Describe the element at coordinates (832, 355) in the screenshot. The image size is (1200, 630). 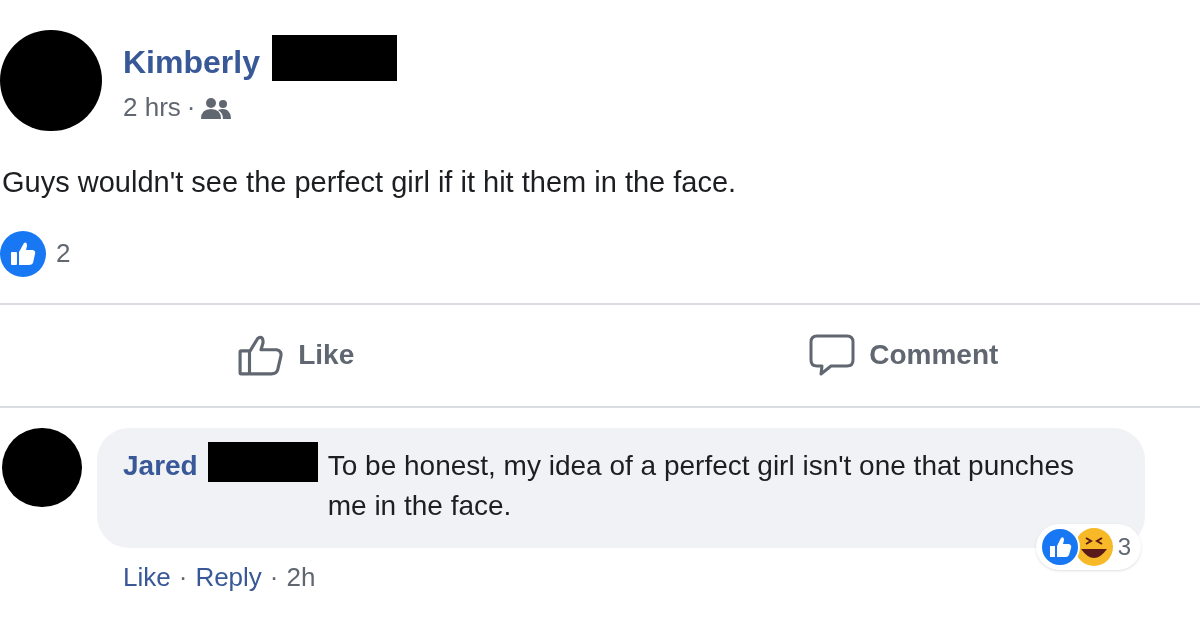
I see `speech-bubble-icon` at that location.